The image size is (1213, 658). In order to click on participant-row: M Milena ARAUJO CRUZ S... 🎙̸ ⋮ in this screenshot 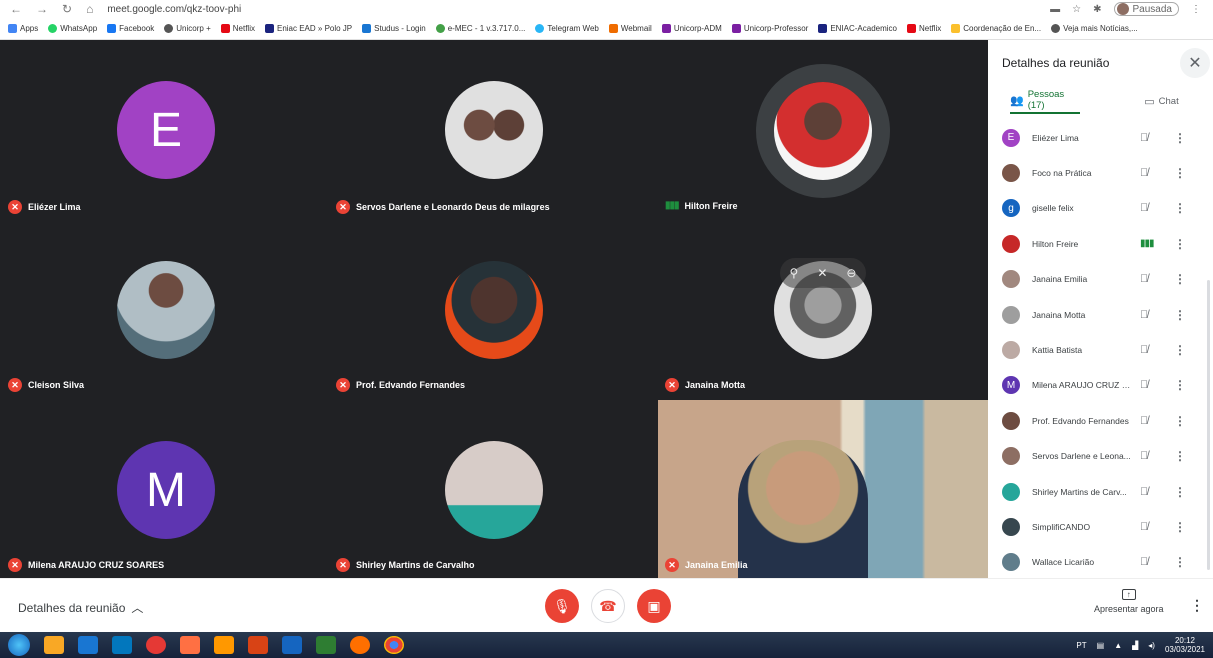, I will do `click(1100, 385)`.